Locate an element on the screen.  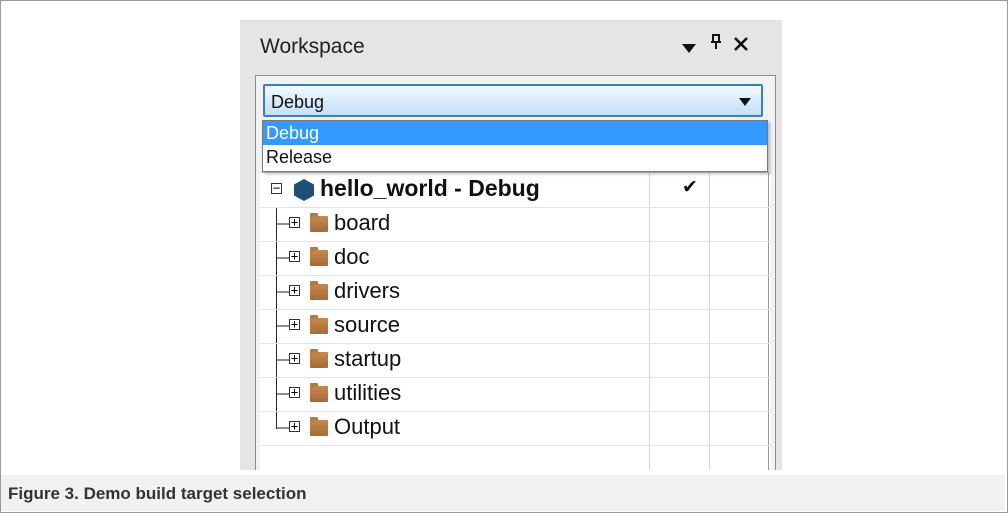
project-label: hello_world - Debug is located at coordinates (430, 188).